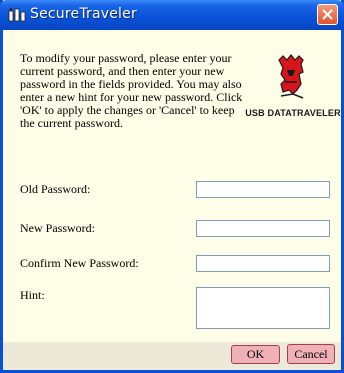 This screenshot has width=344, height=373. Describe the element at coordinates (79, 263) in the screenshot. I see `confirm-password-label: Confirm New Password:` at that location.